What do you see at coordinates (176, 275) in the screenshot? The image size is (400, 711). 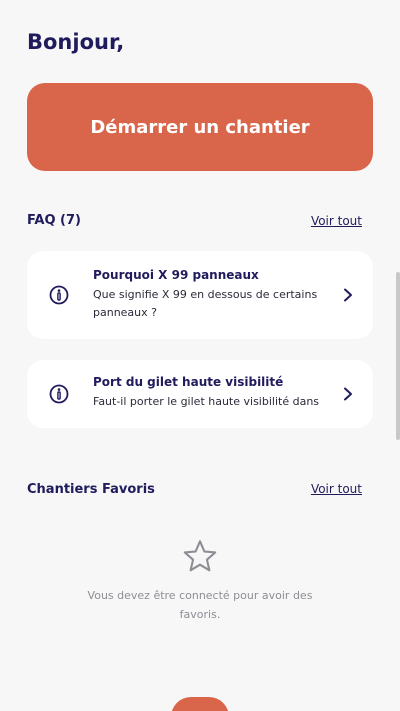 I see `faq-item-title: Pourquoi X 99 panneaux` at bounding box center [176, 275].